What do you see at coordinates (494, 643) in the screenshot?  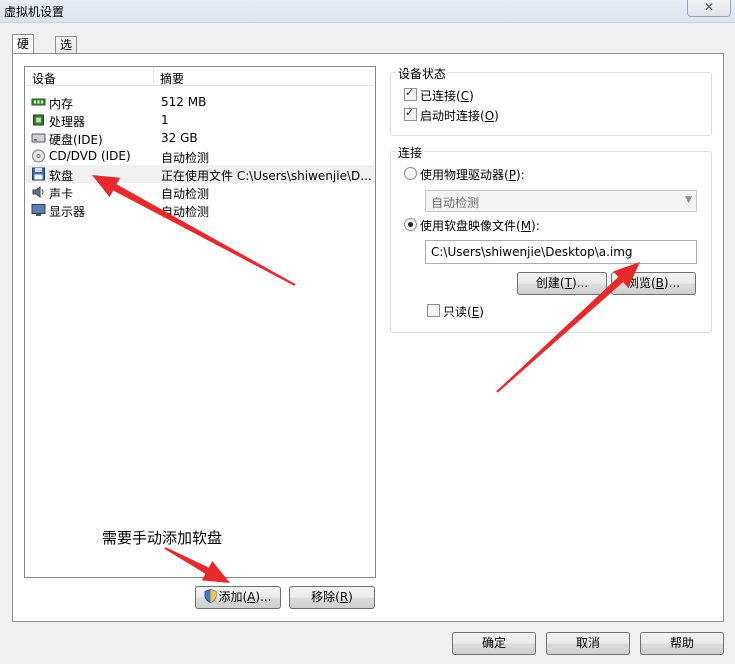 I see `ok-button: 确定` at bounding box center [494, 643].